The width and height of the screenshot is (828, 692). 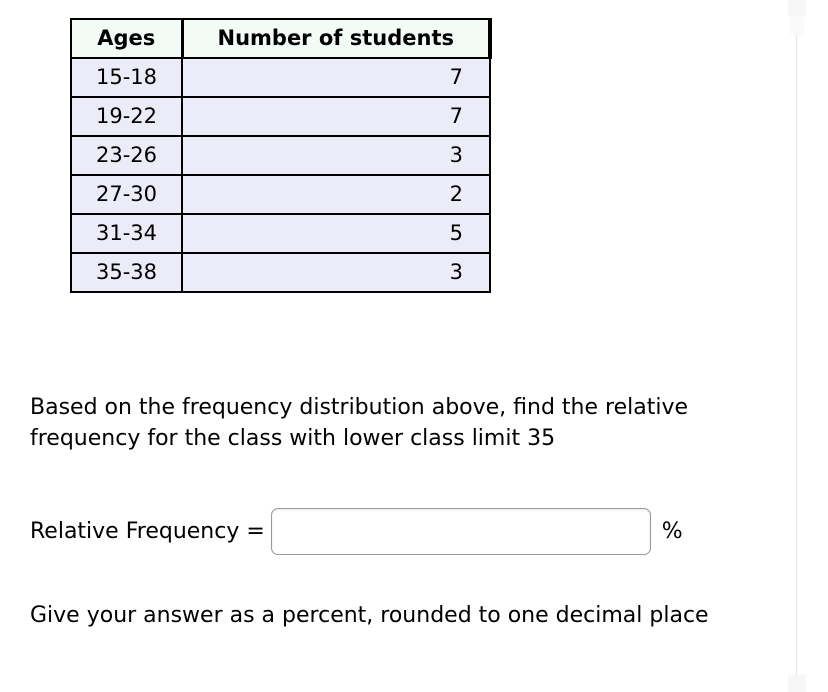 What do you see at coordinates (797, 683) in the screenshot?
I see `scroll-down-button` at bounding box center [797, 683].